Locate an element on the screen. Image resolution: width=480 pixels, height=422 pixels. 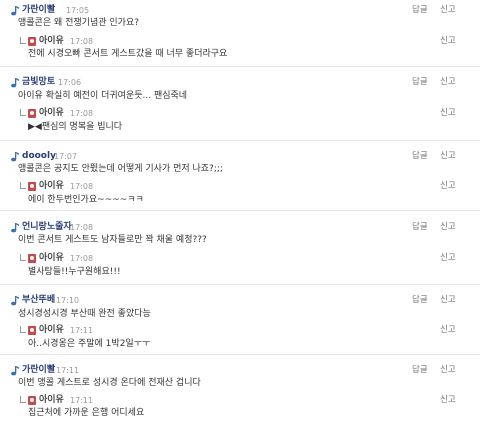
reply-text: 아..시경옹은 주말에 1박2일ㅜㅜ is located at coordinates (89, 344).